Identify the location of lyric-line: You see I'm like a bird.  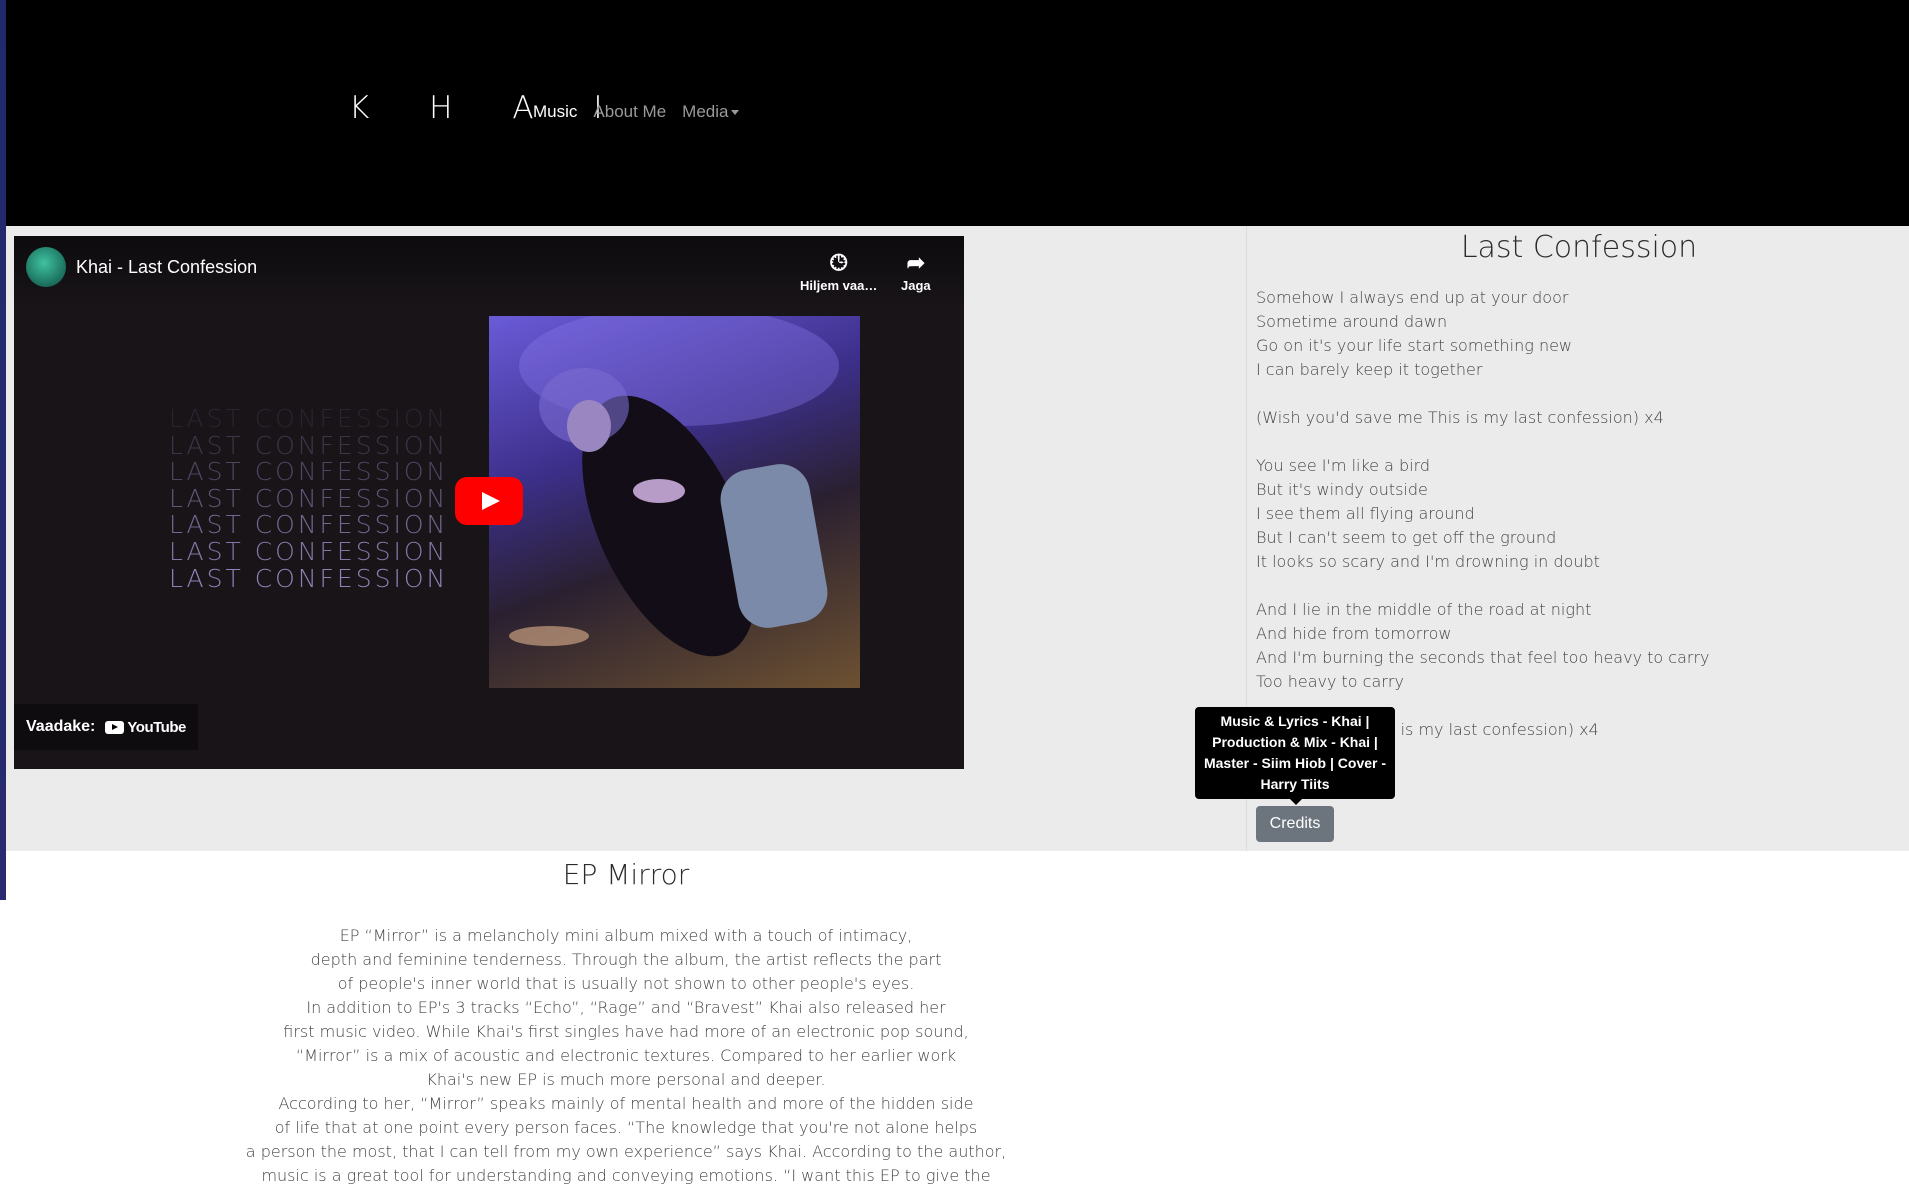
(1343, 465).